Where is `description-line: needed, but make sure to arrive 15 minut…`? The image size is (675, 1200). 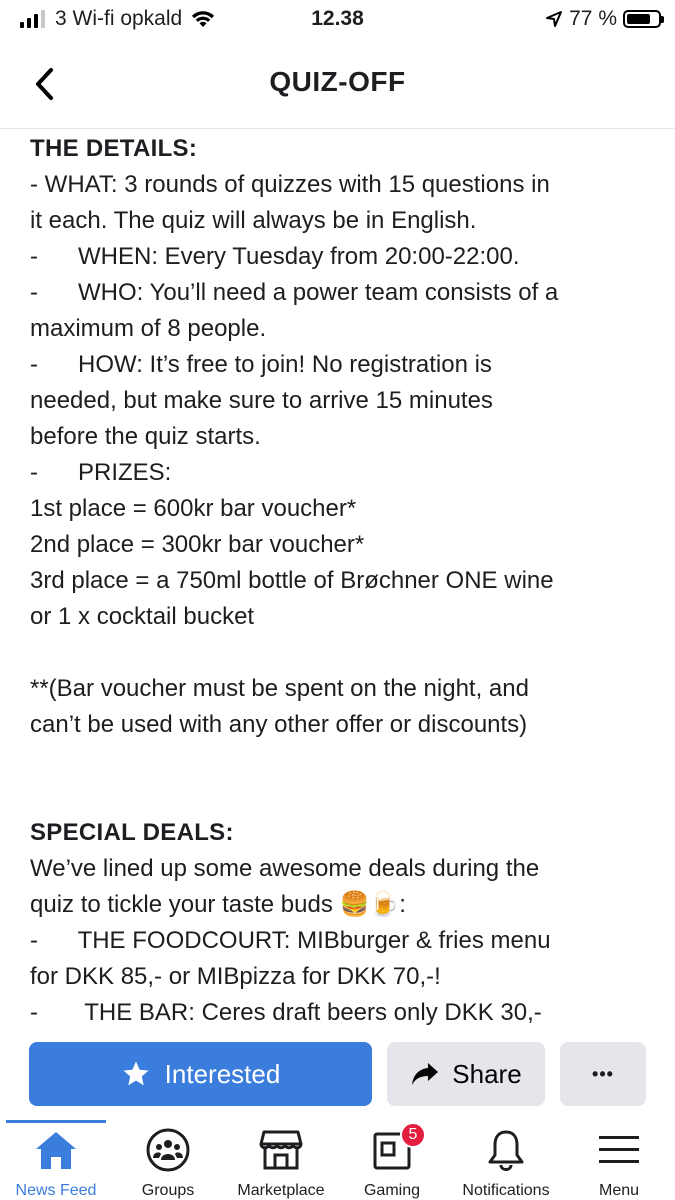 description-line: needed, but make sure to arrive 15 minut… is located at coordinates (261, 400).